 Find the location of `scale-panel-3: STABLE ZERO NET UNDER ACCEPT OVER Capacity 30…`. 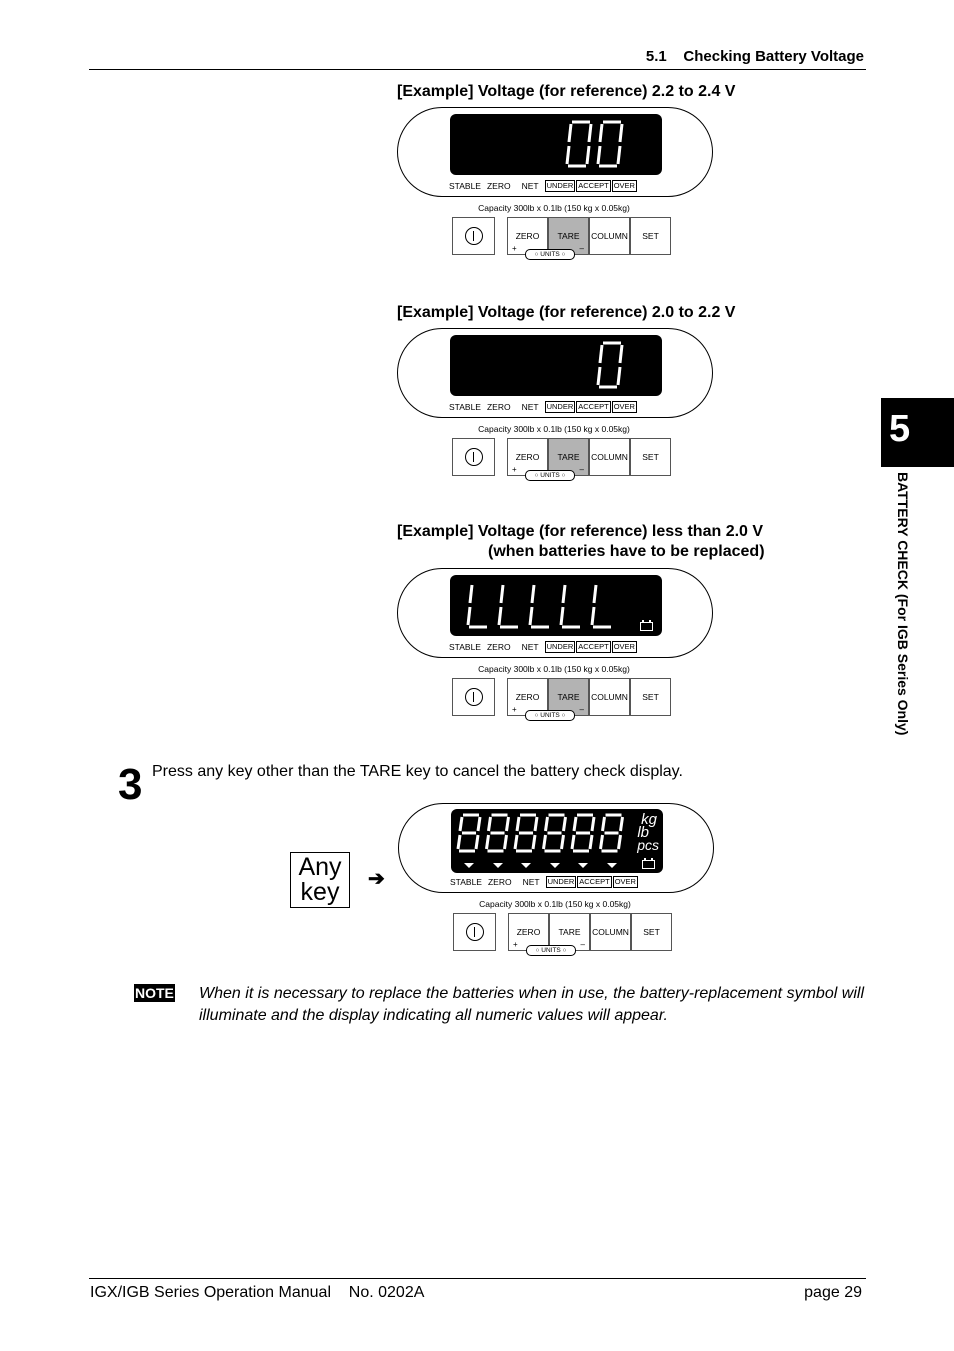

scale-panel-3: STABLE ZERO NET UNDER ACCEPT OVER Capacity 30… is located at coordinates (557, 648).